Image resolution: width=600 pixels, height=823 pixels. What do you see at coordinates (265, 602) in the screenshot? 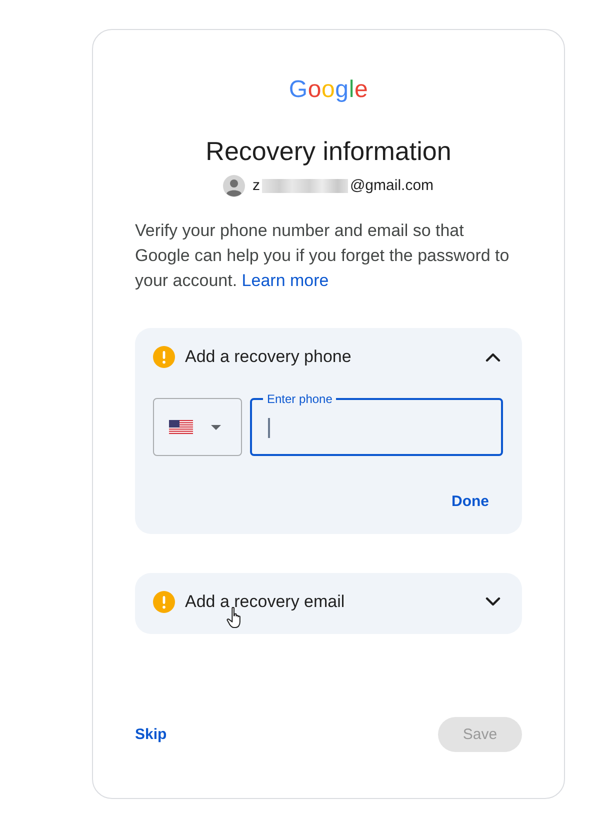
I see `section-title: Add a recovery email` at bounding box center [265, 602].